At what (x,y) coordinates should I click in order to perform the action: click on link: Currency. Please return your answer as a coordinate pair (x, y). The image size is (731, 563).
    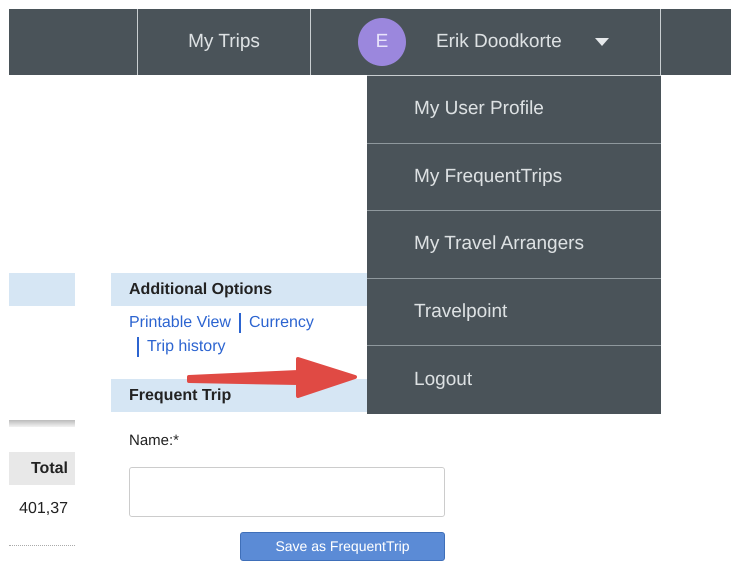
    Looking at the image, I should click on (281, 322).